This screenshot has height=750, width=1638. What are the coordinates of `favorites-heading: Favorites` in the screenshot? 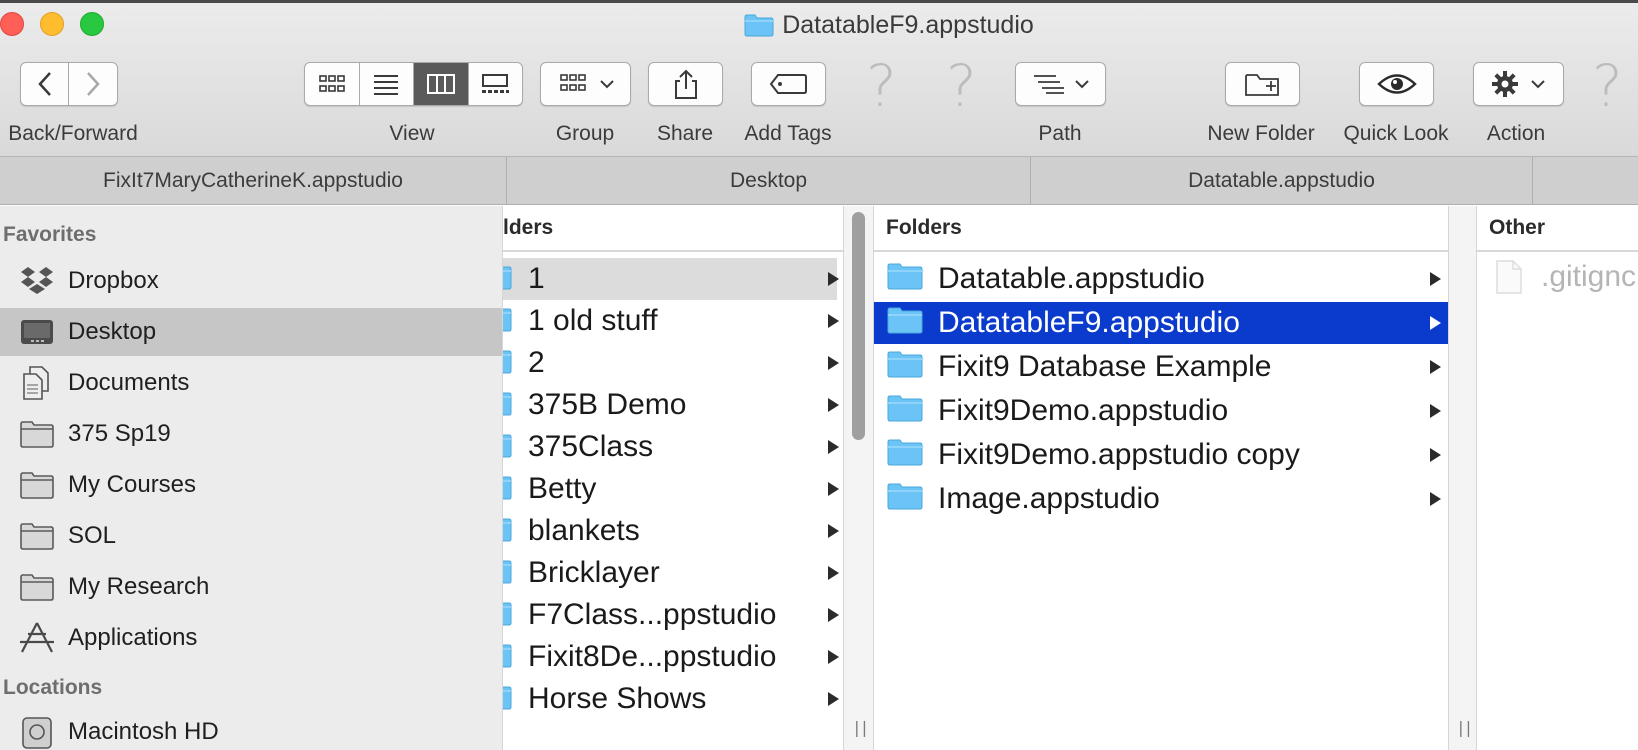 It's located at (50, 234).